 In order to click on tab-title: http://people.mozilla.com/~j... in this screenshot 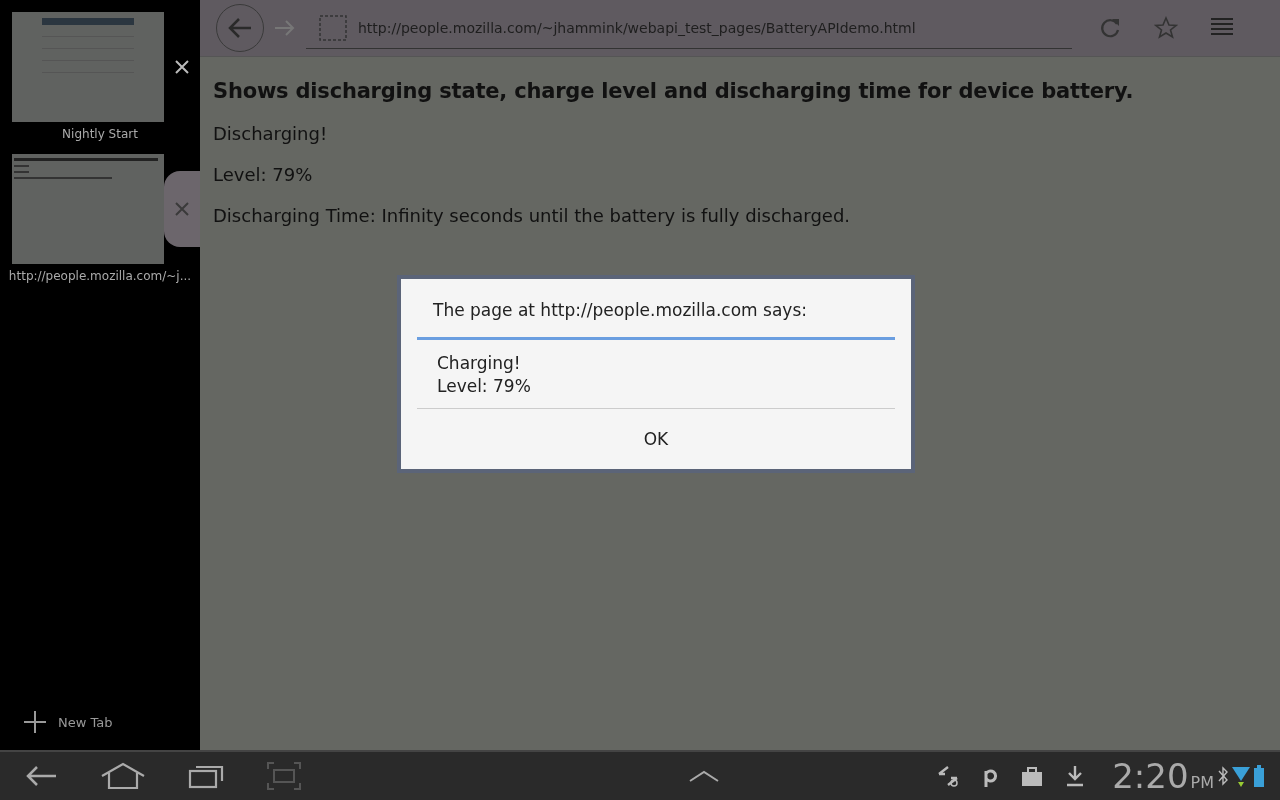, I will do `click(100, 276)`.